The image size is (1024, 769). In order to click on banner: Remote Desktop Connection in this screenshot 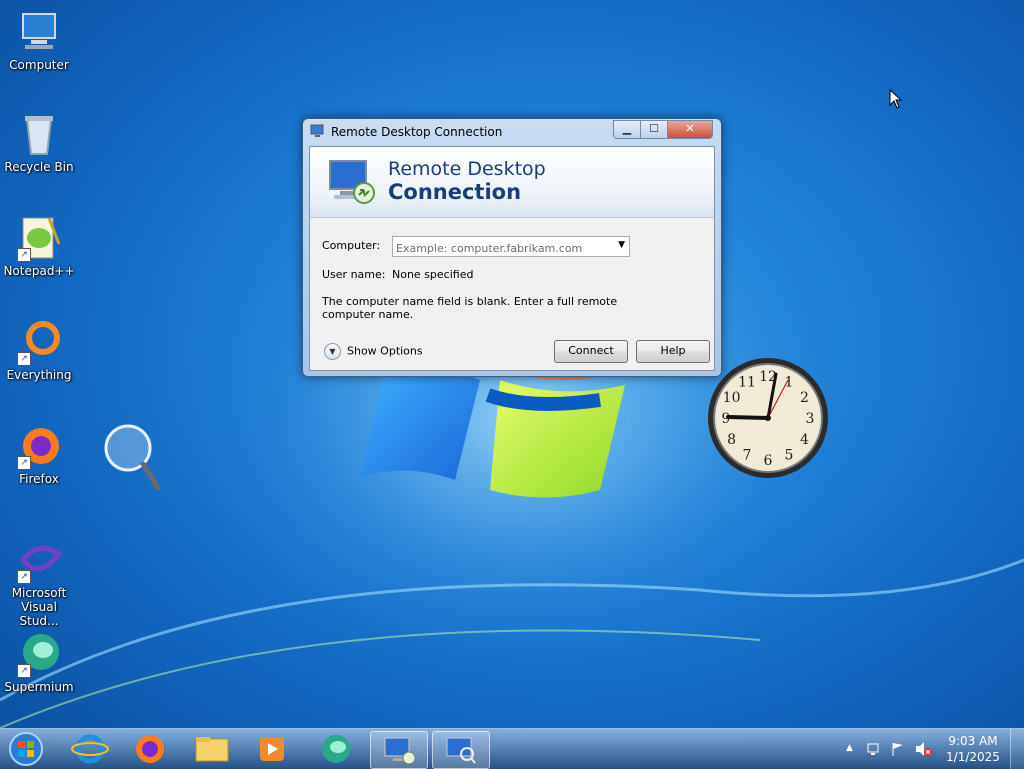, I will do `click(512, 182)`.